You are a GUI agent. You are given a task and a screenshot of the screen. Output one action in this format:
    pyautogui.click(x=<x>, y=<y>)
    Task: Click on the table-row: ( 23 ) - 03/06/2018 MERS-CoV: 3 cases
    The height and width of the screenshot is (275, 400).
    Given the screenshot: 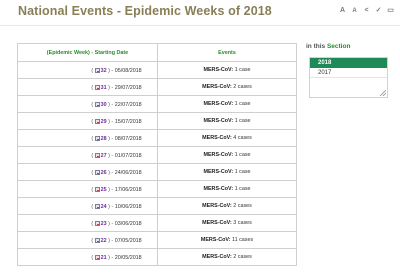 What is the action you would take?
    pyautogui.click(x=157, y=223)
    